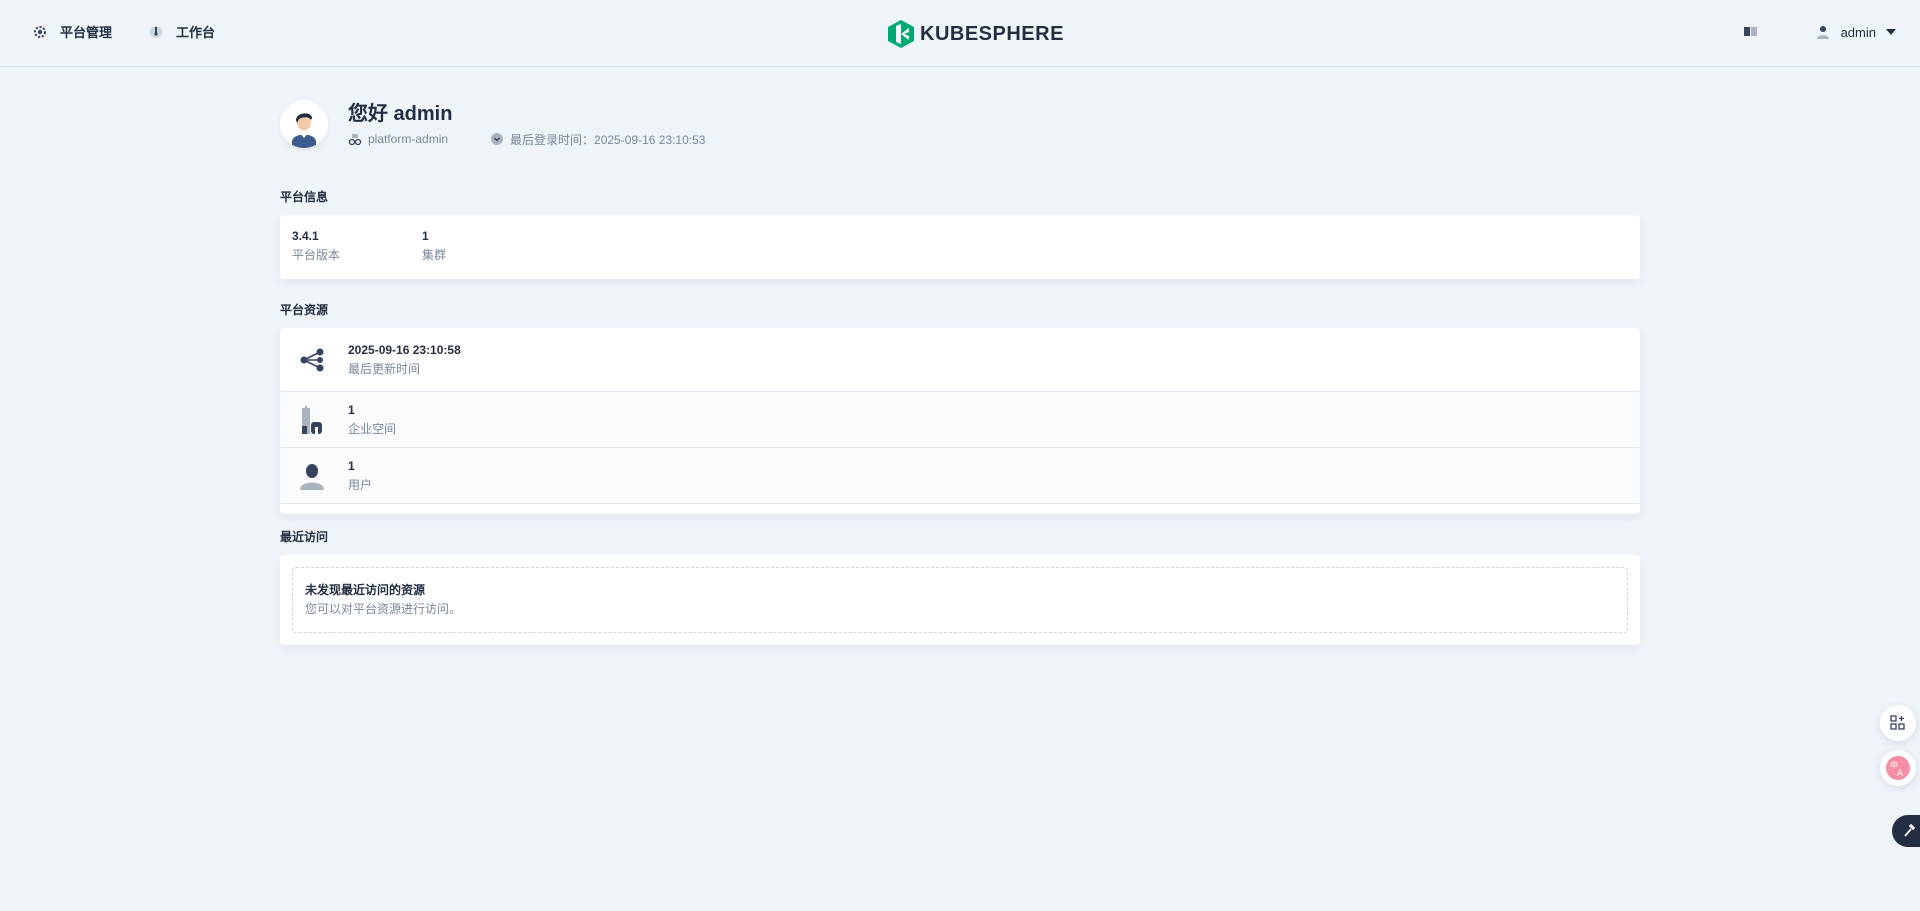 This screenshot has height=911, width=1920. Describe the element at coordinates (400, 113) in the screenshot. I see `greeting: 您好 admin` at that location.